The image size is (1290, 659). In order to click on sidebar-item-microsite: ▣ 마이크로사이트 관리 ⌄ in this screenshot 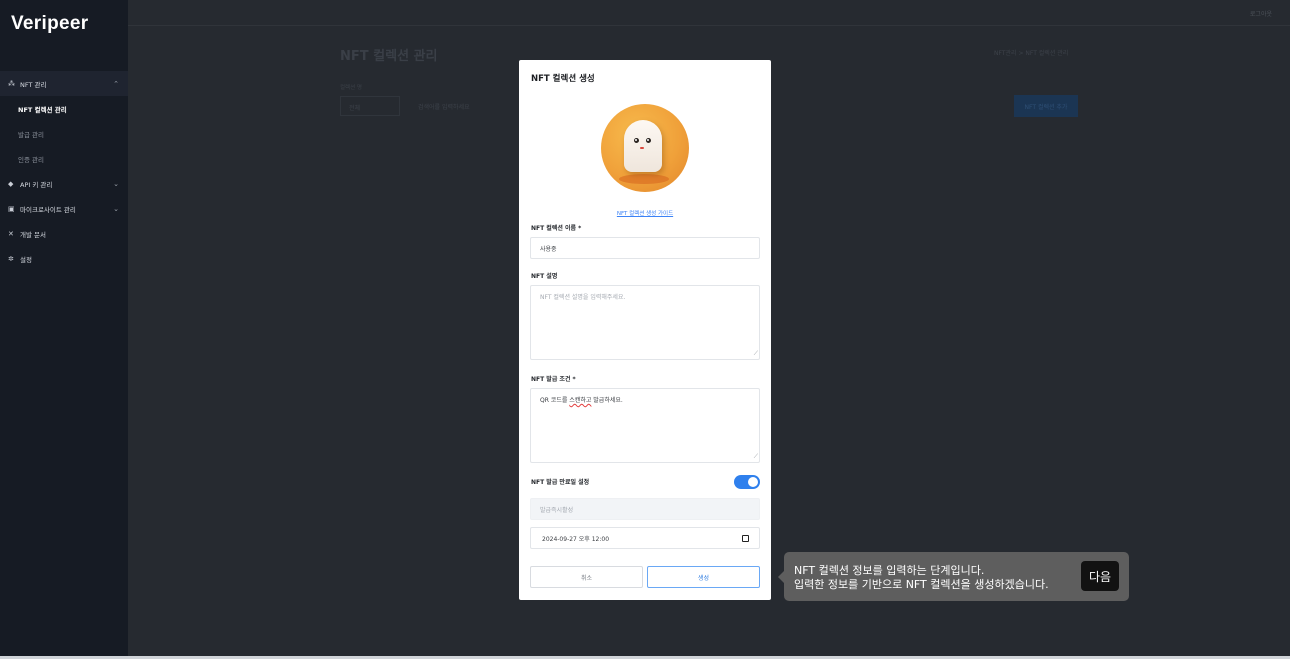, I will do `click(64, 208)`.